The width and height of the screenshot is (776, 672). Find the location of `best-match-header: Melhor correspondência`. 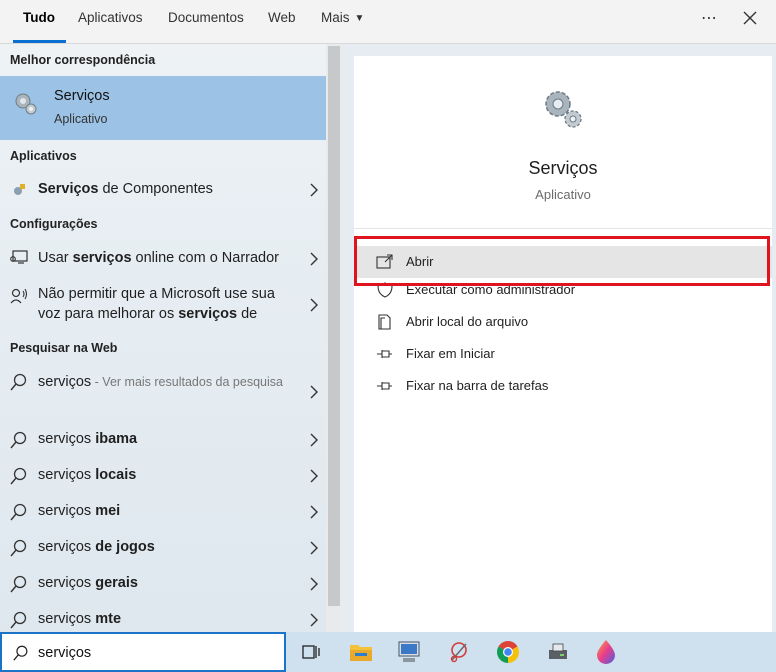

best-match-header: Melhor correspondência is located at coordinates (83, 60).